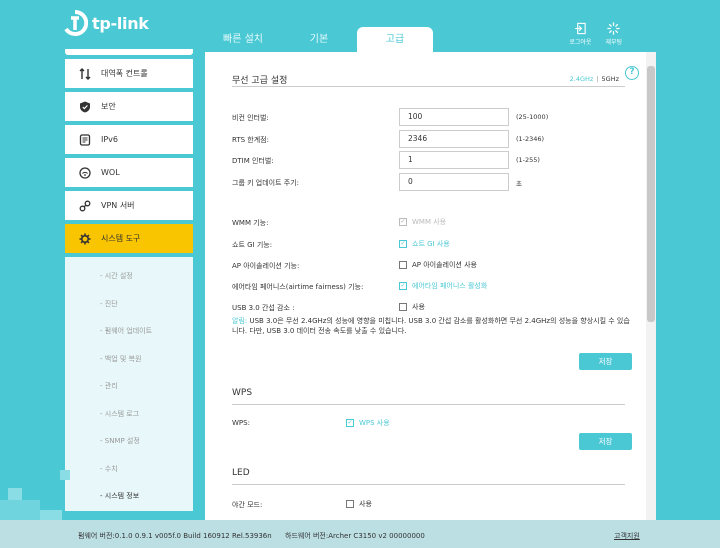 The height and width of the screenshot is (548, 720). I want to click on sidebar-item-label: 대역폭 컨트롤, so click(124, 73).